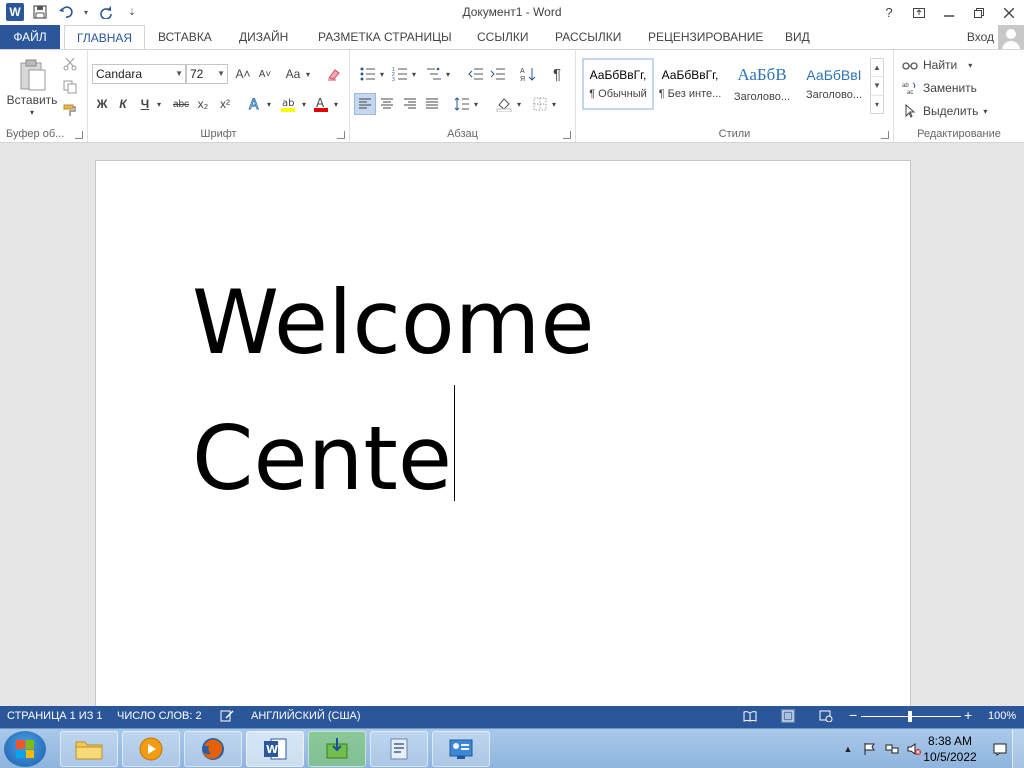 The width and height of the screenshot is (1024, 768). Describe the element at coordinates (139, 74) in the screenshot. I see `font-name-select: Candara ▼` at that location.